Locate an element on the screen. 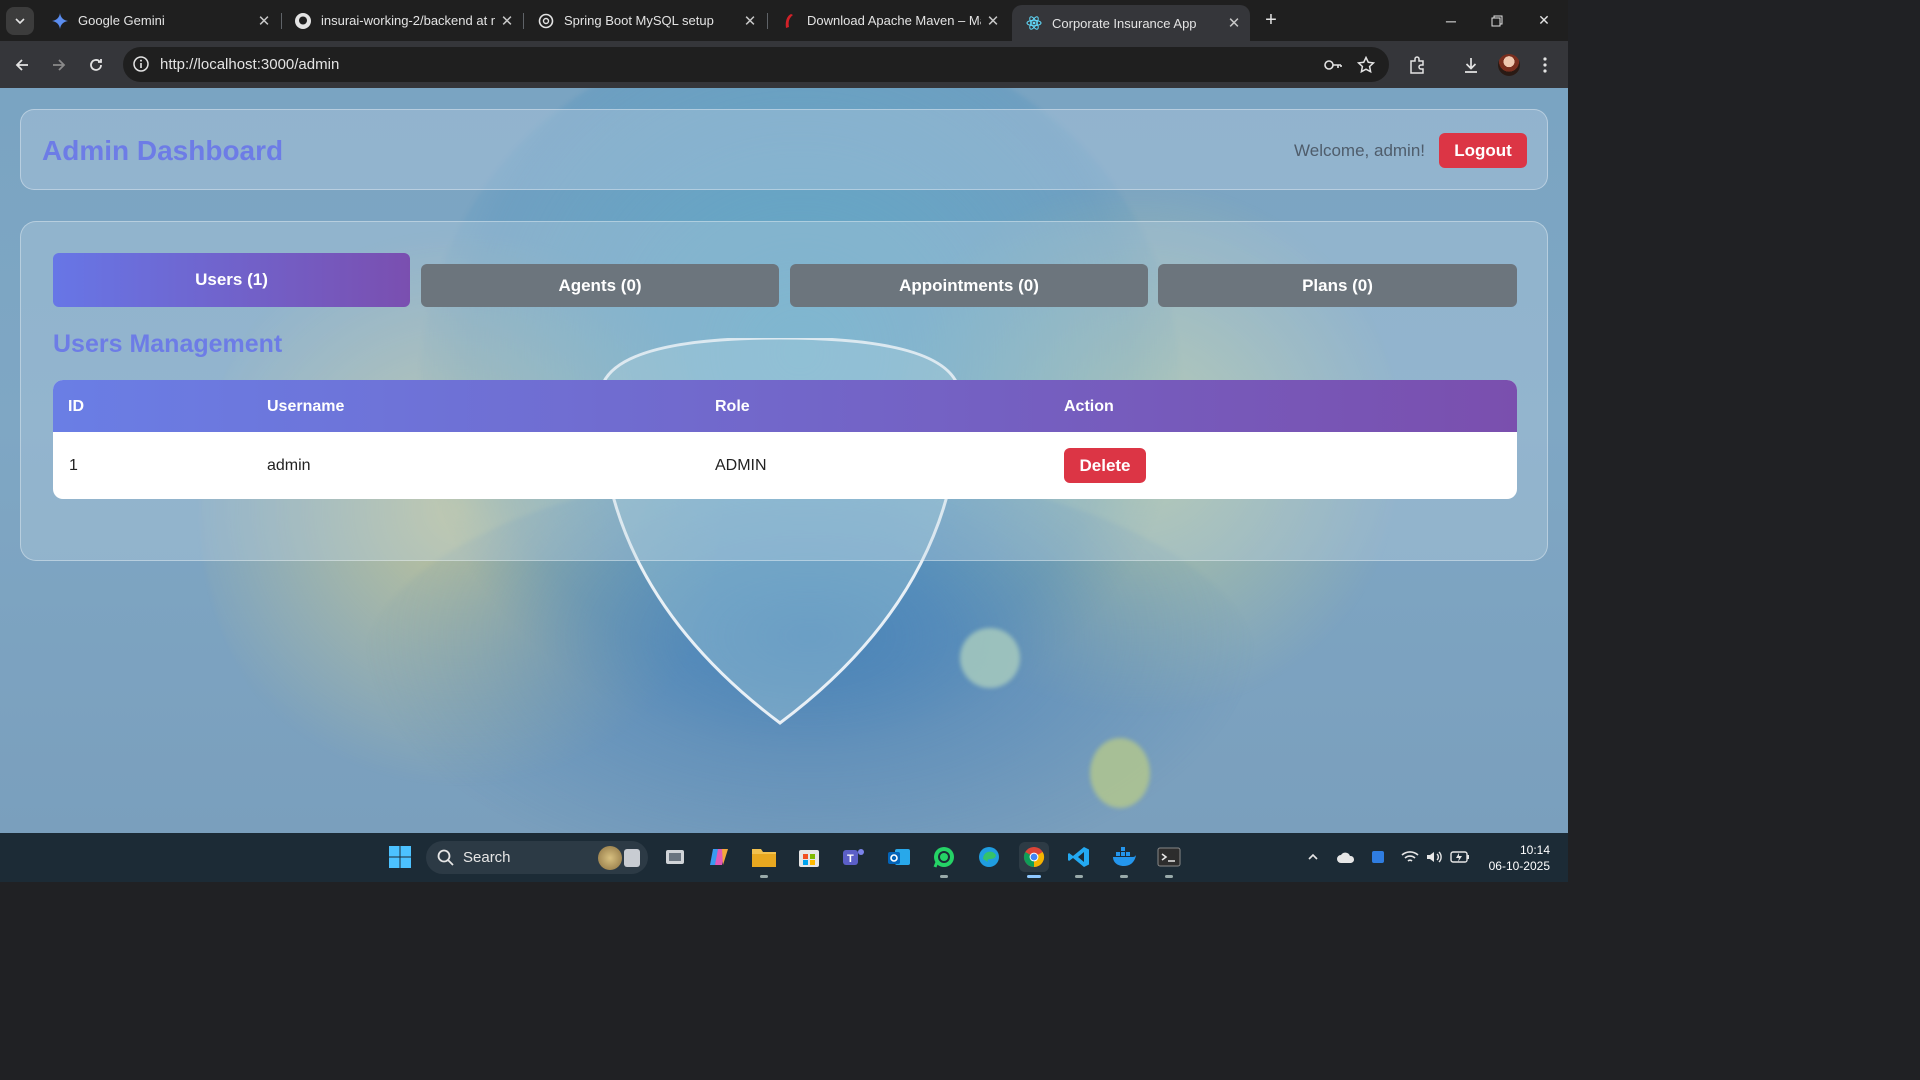  chrome-icon is located at coordinates (1034, 860).